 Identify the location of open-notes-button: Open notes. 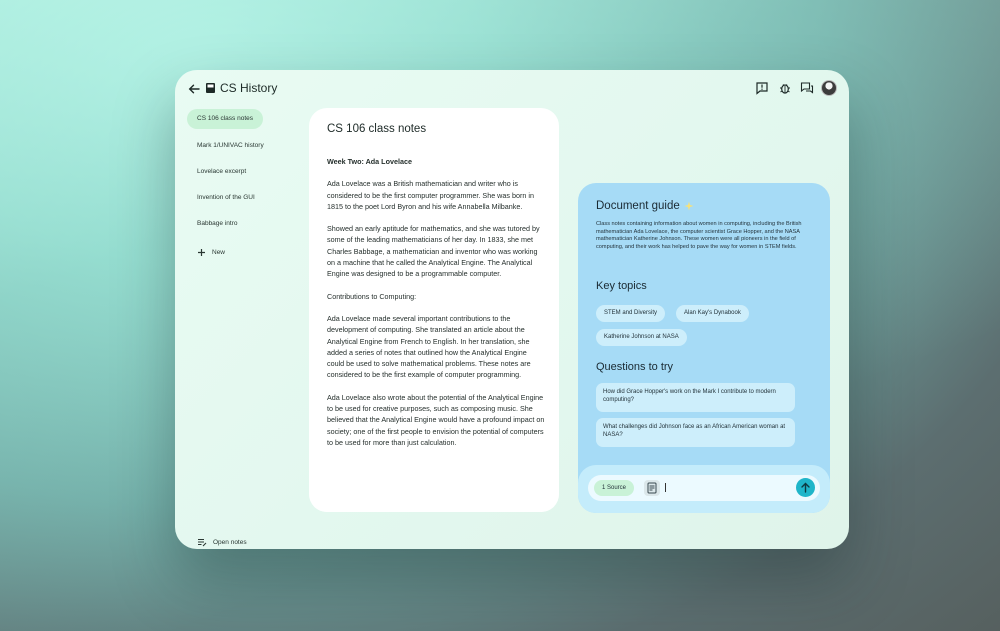
(222, 542).